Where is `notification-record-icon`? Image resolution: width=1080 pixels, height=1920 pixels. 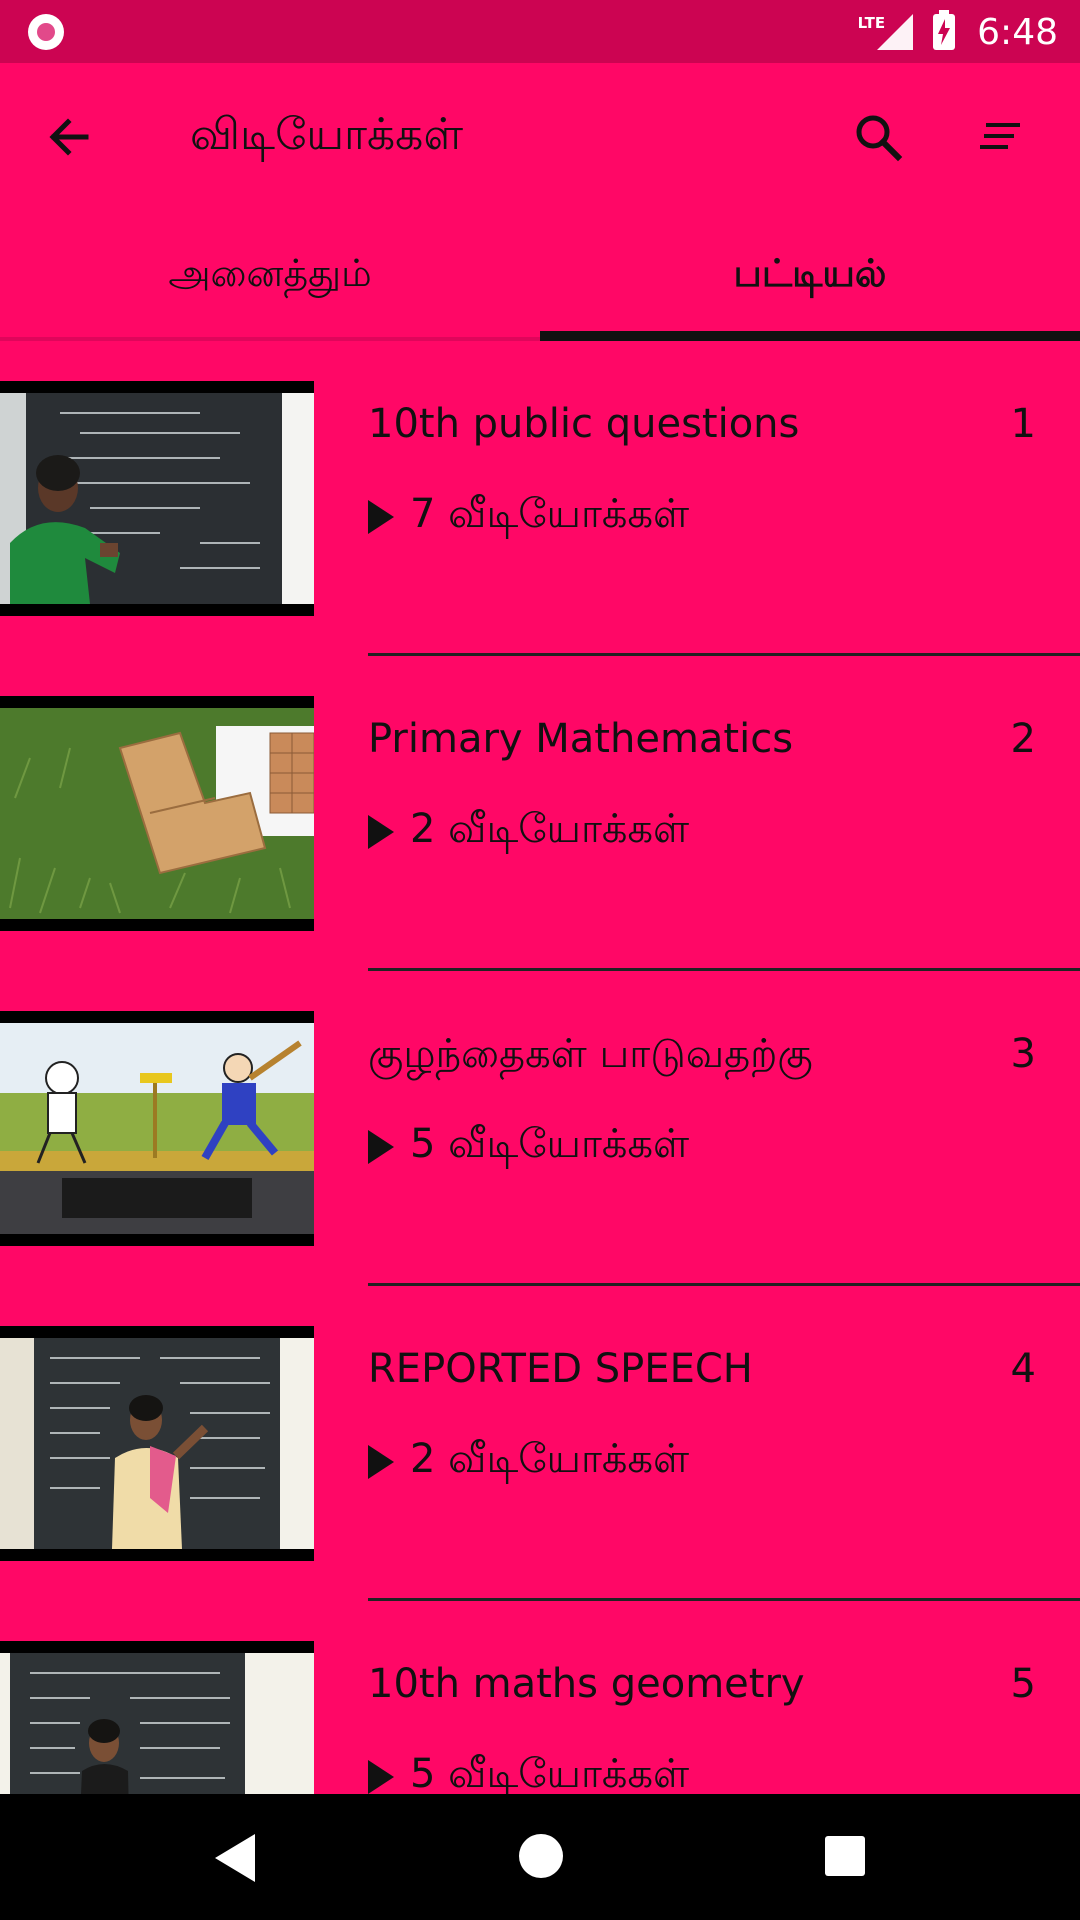
notification-record-icon is located at coordinates (46, 32).